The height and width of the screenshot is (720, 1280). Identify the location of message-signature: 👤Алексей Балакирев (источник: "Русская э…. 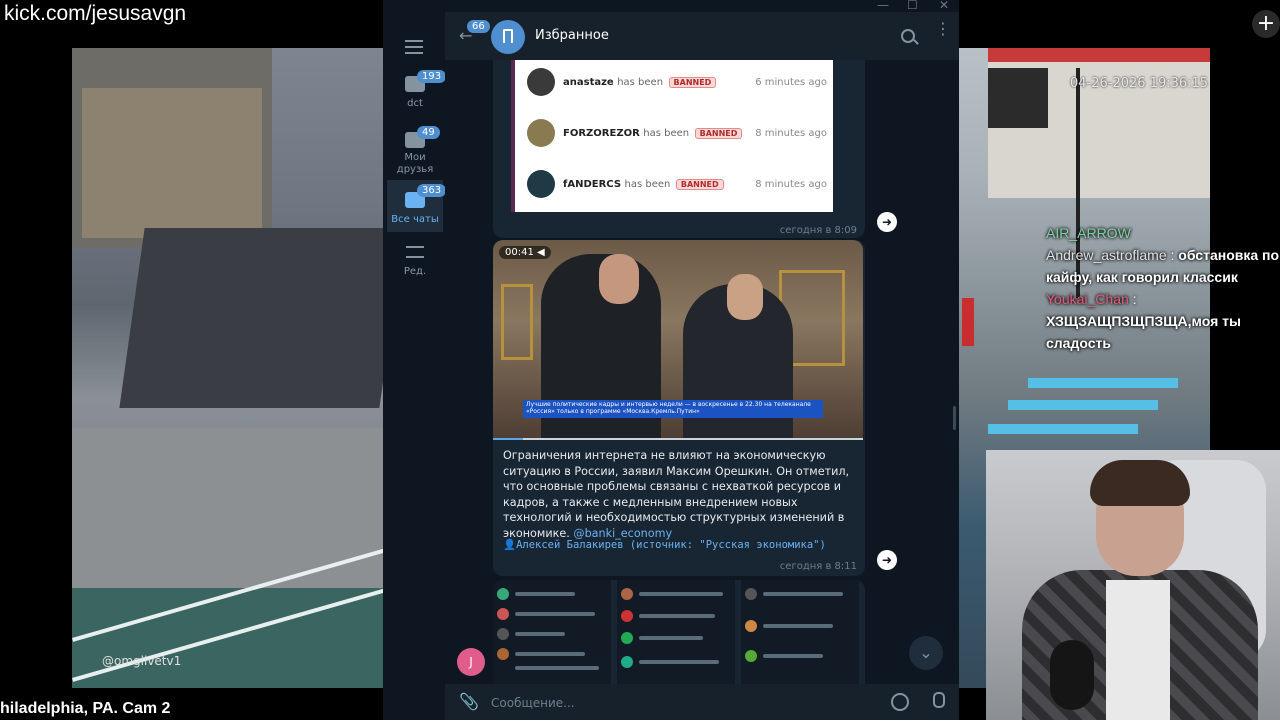
(664, 545).